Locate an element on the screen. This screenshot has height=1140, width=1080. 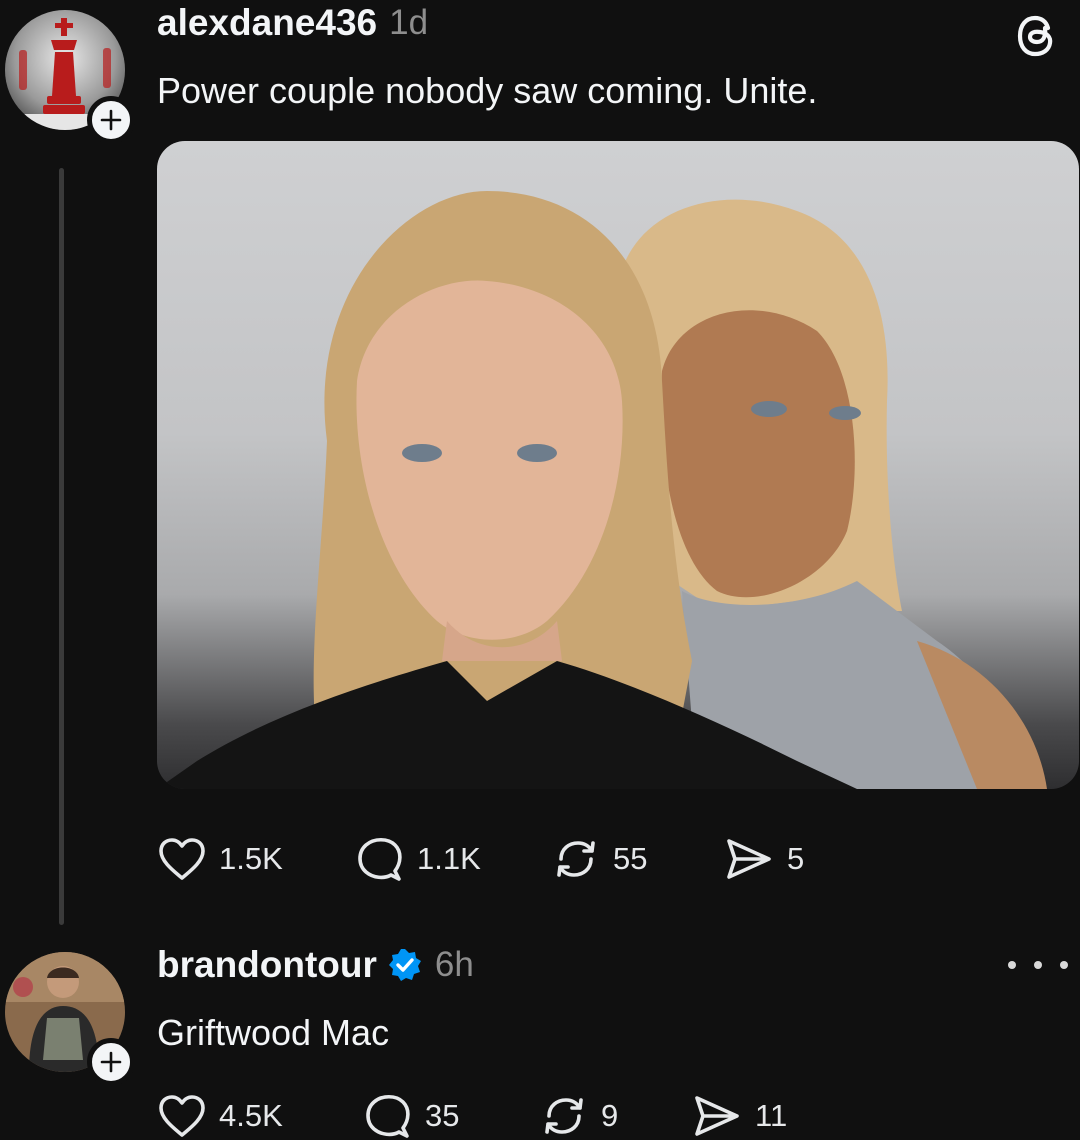
post-header: alexdane436 1d is located at coordinates (292, 23).